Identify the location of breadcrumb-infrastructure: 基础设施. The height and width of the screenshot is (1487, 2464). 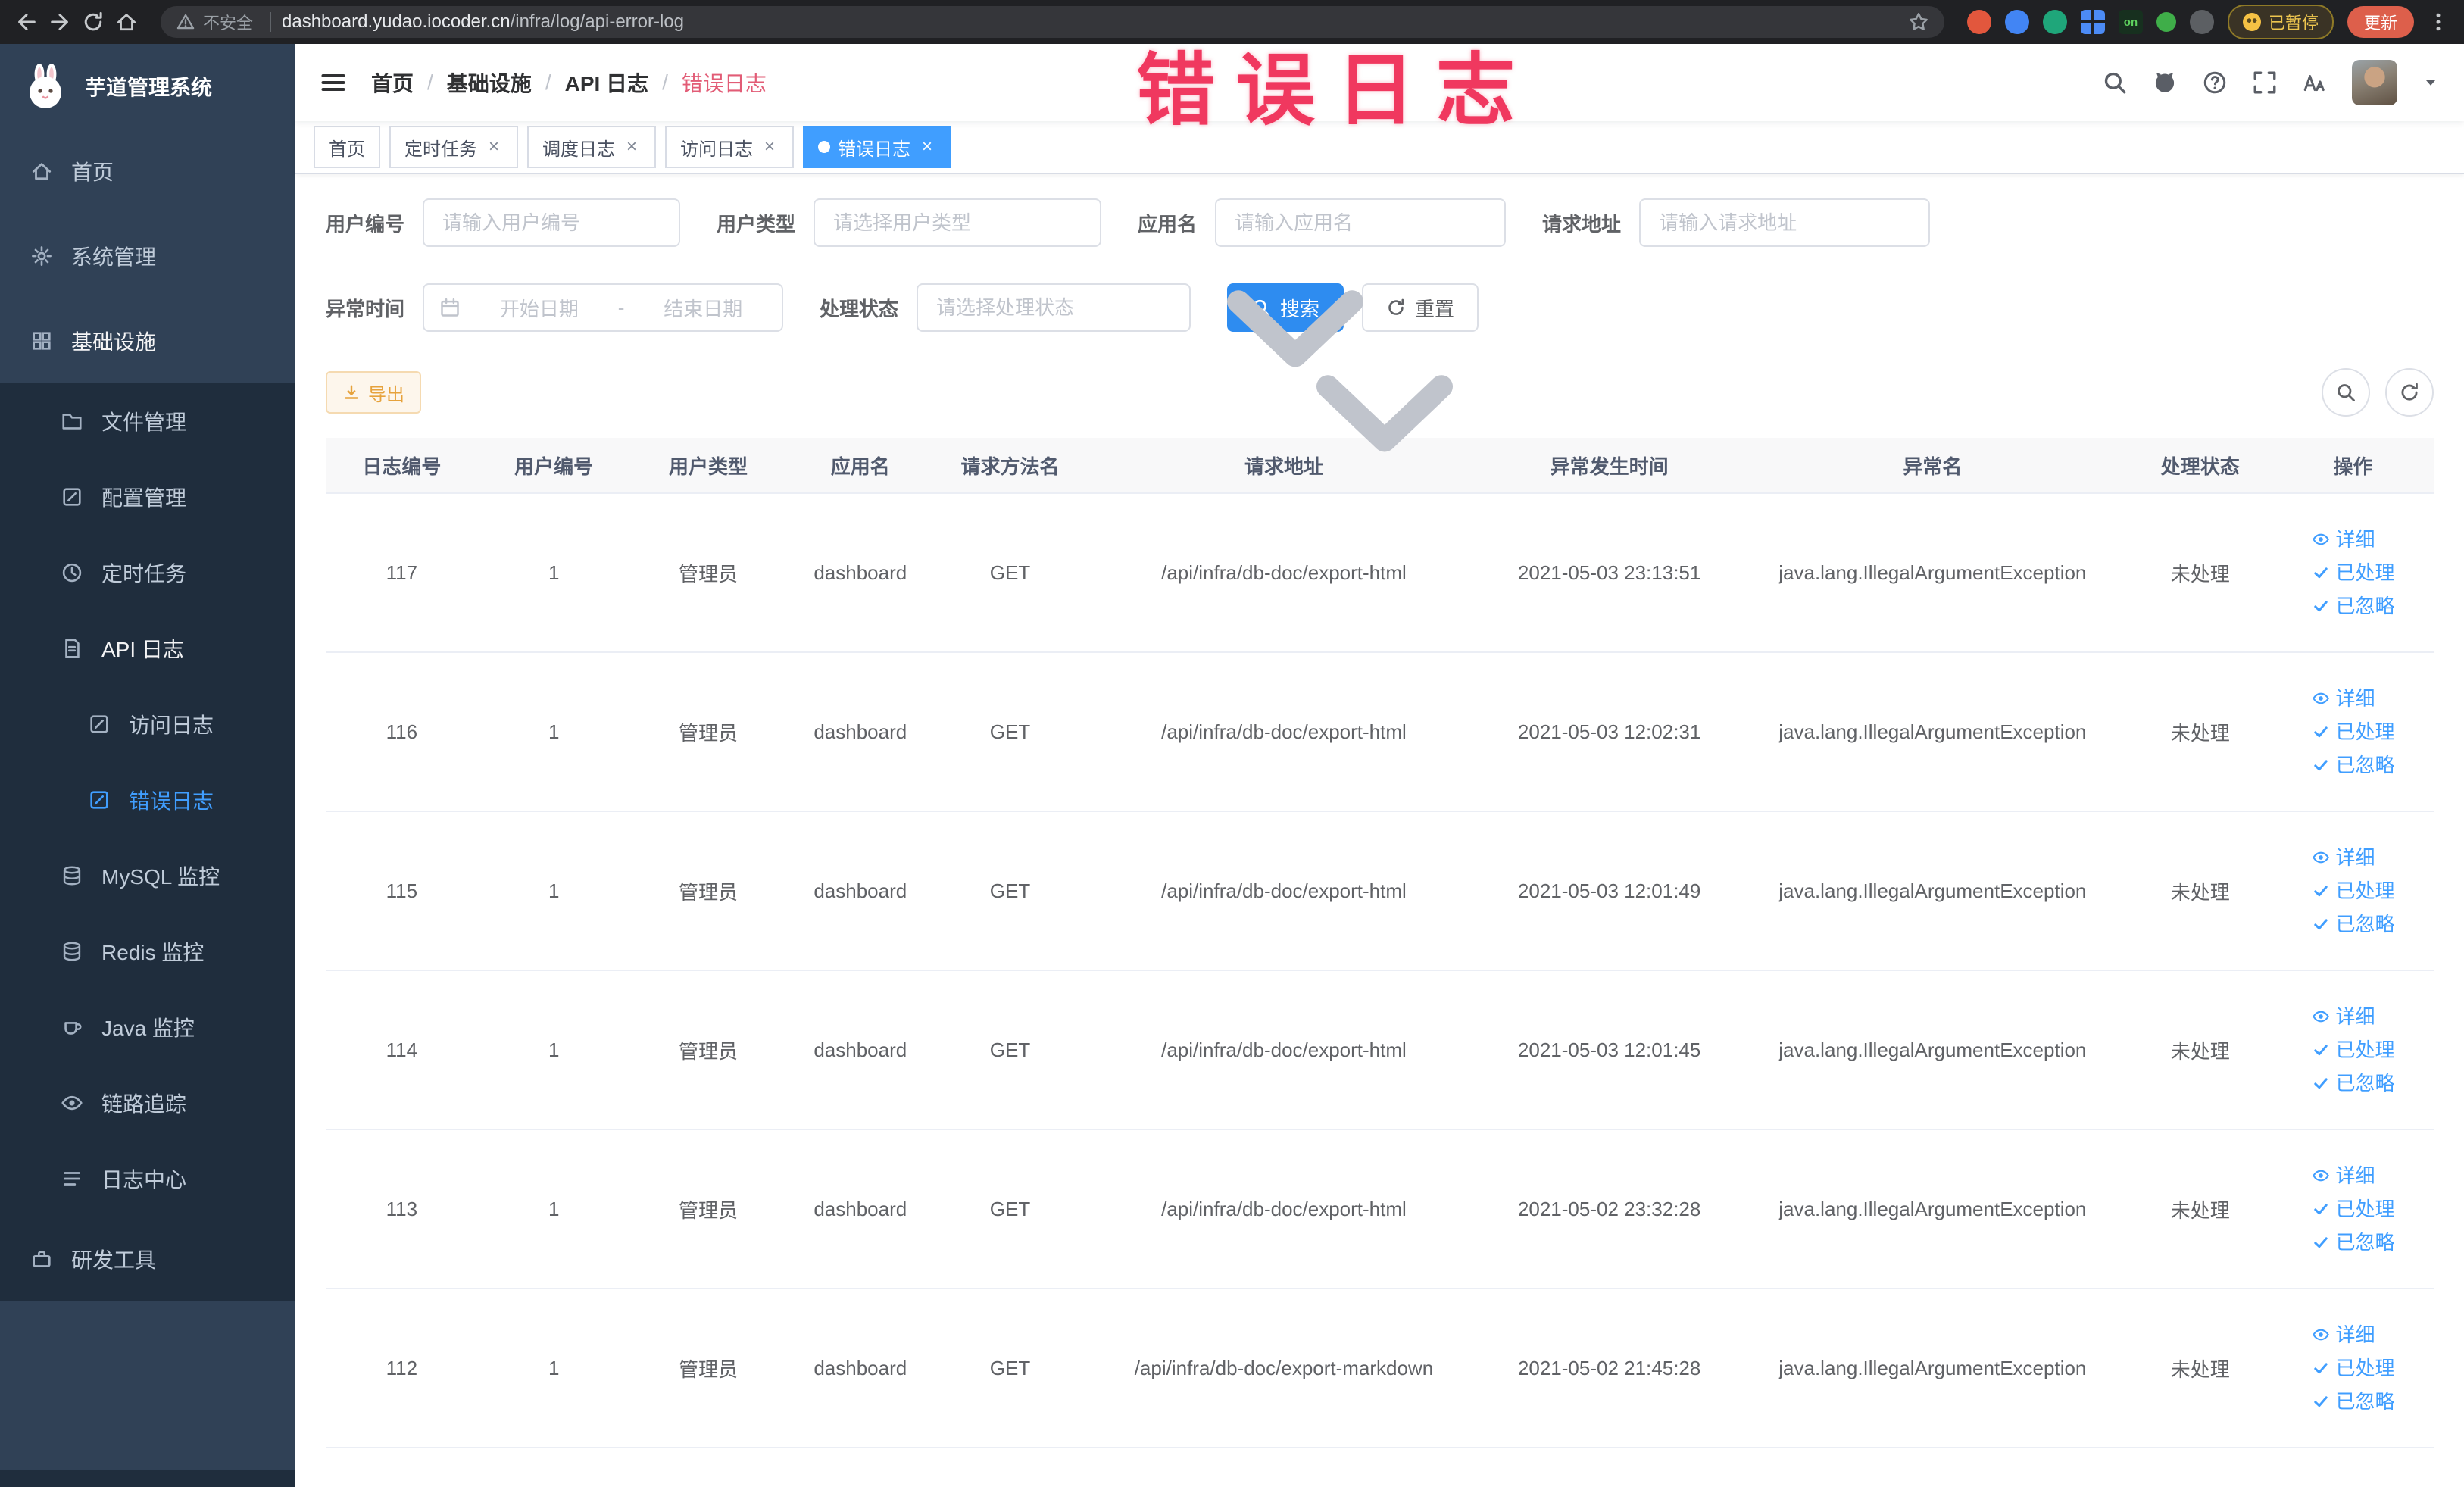
(489, 82).